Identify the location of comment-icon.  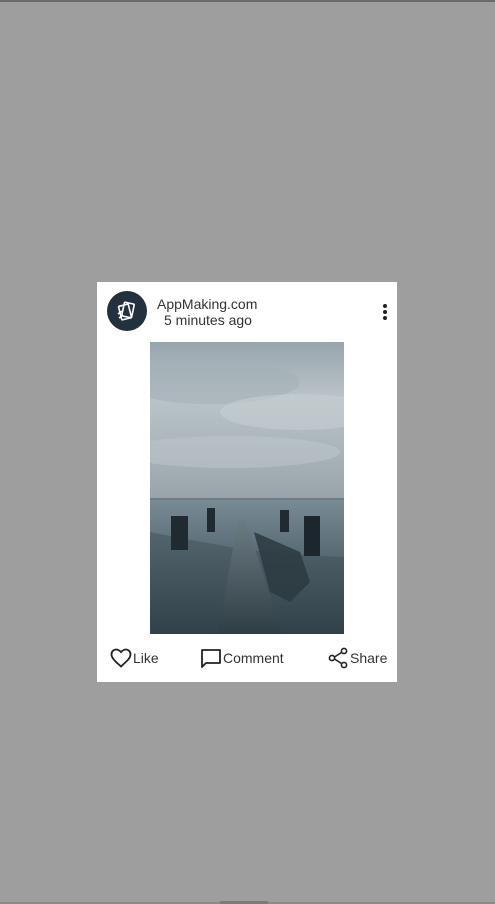
(211, 658).